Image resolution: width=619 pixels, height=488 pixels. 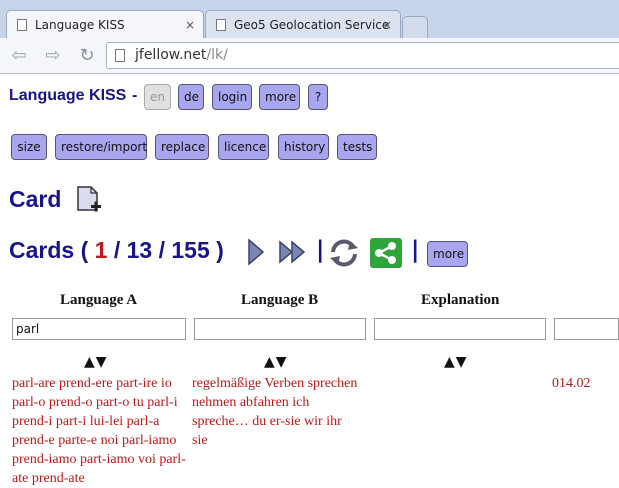 I want to click on tab-title: Language KISS, so click(x=80, y=25).